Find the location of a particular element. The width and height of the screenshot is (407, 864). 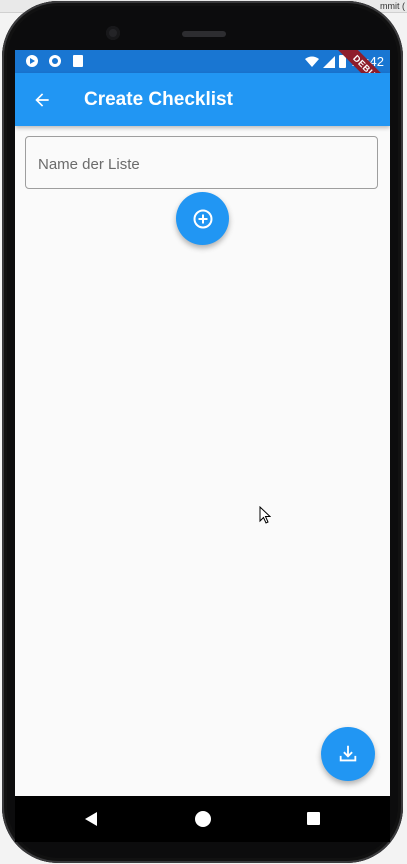

wifi-icon is located at coordinates (312, 61).